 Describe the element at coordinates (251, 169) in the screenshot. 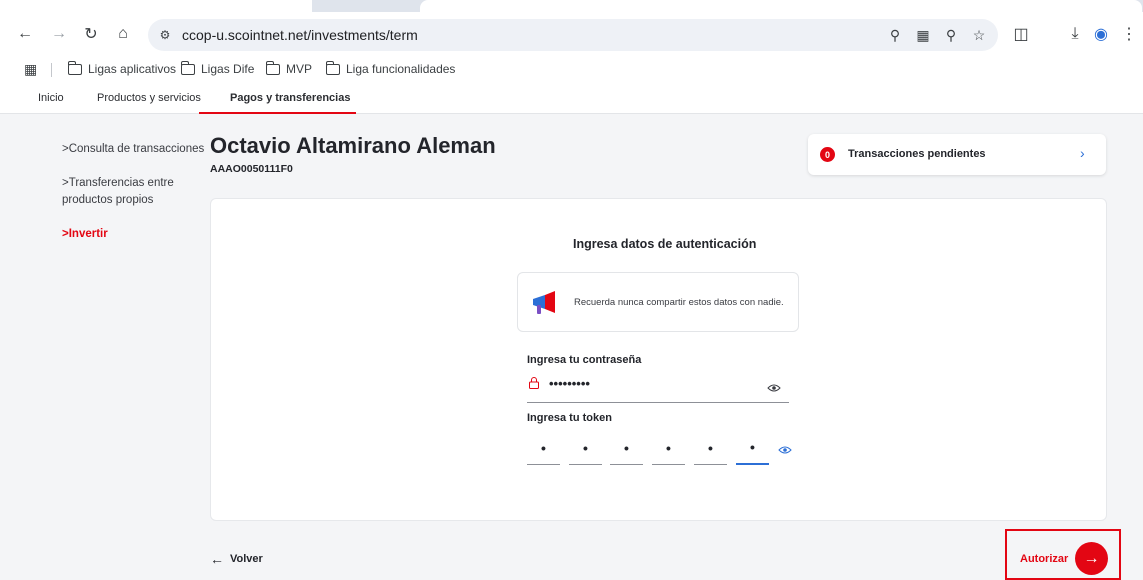

I see `user-id: AAAO0050111F0` at that location.